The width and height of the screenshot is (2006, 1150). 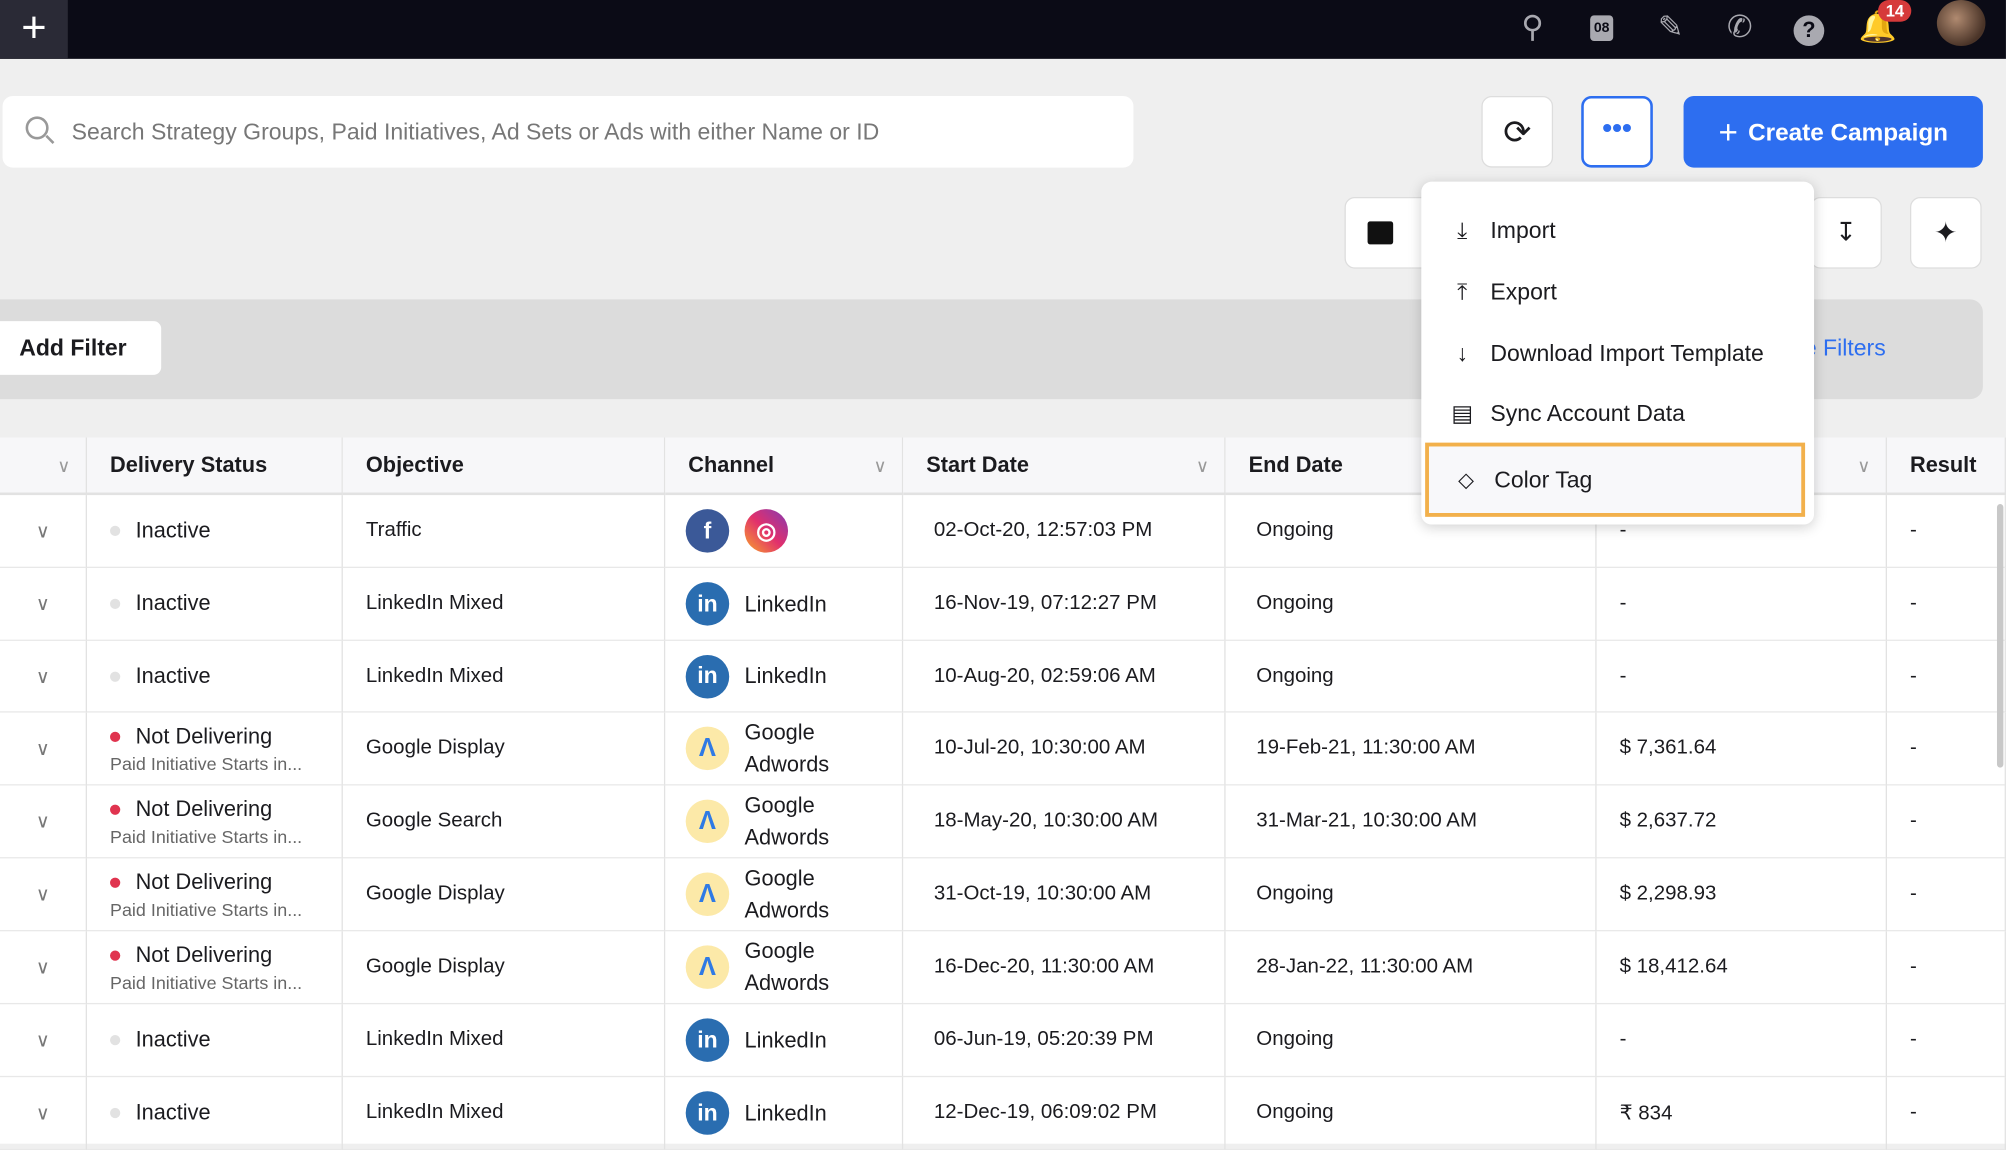 What do you see at coordinates (1961, 23) in the screenshot?
I see `avatar` at bounding box center [1961, 23].